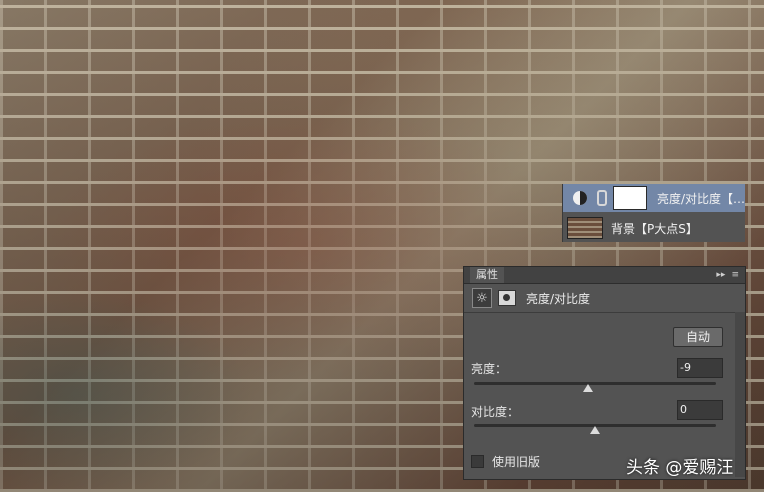 This screenshot has width=764, height=492. Describe the element at coordinates (720, 275) in the screenshot. I see `collapse-panel-icon: ▸▸` at that location.